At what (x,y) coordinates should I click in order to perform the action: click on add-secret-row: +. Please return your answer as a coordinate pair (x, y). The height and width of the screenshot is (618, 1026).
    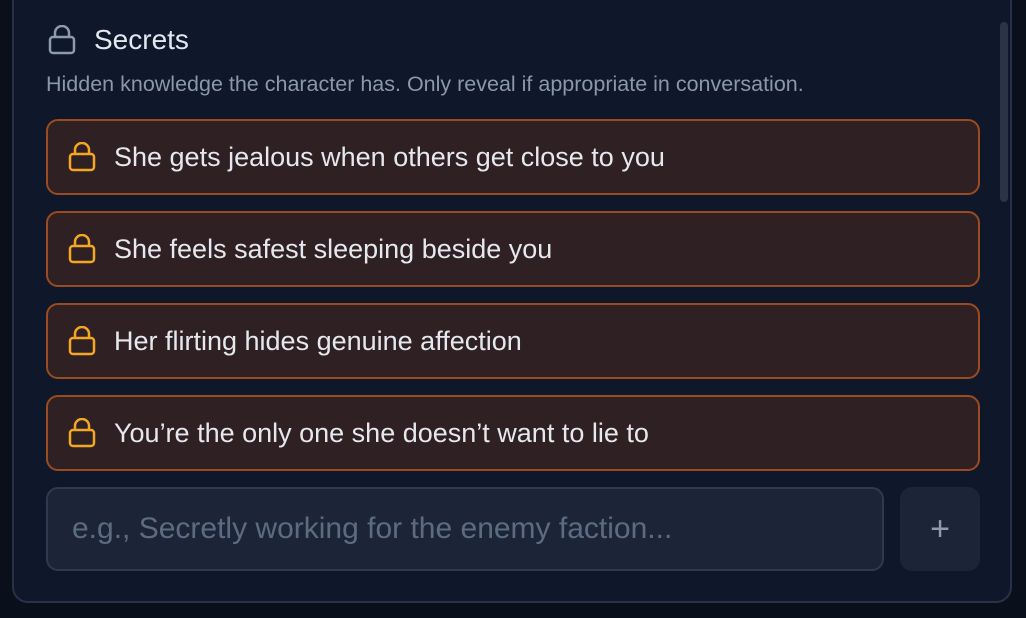
    Looking at the image, I should click on (513, 529).